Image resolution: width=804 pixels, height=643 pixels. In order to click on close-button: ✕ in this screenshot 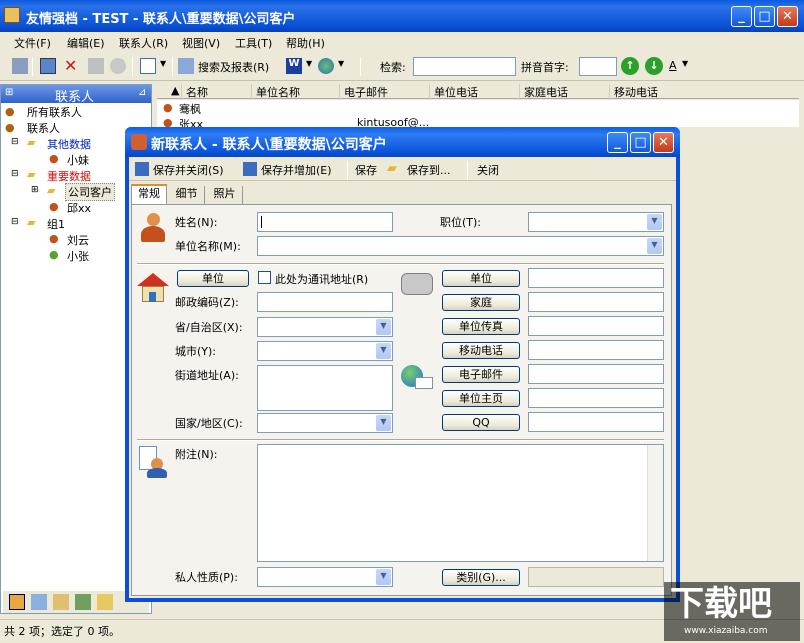, I will do `click(787, 16)`.